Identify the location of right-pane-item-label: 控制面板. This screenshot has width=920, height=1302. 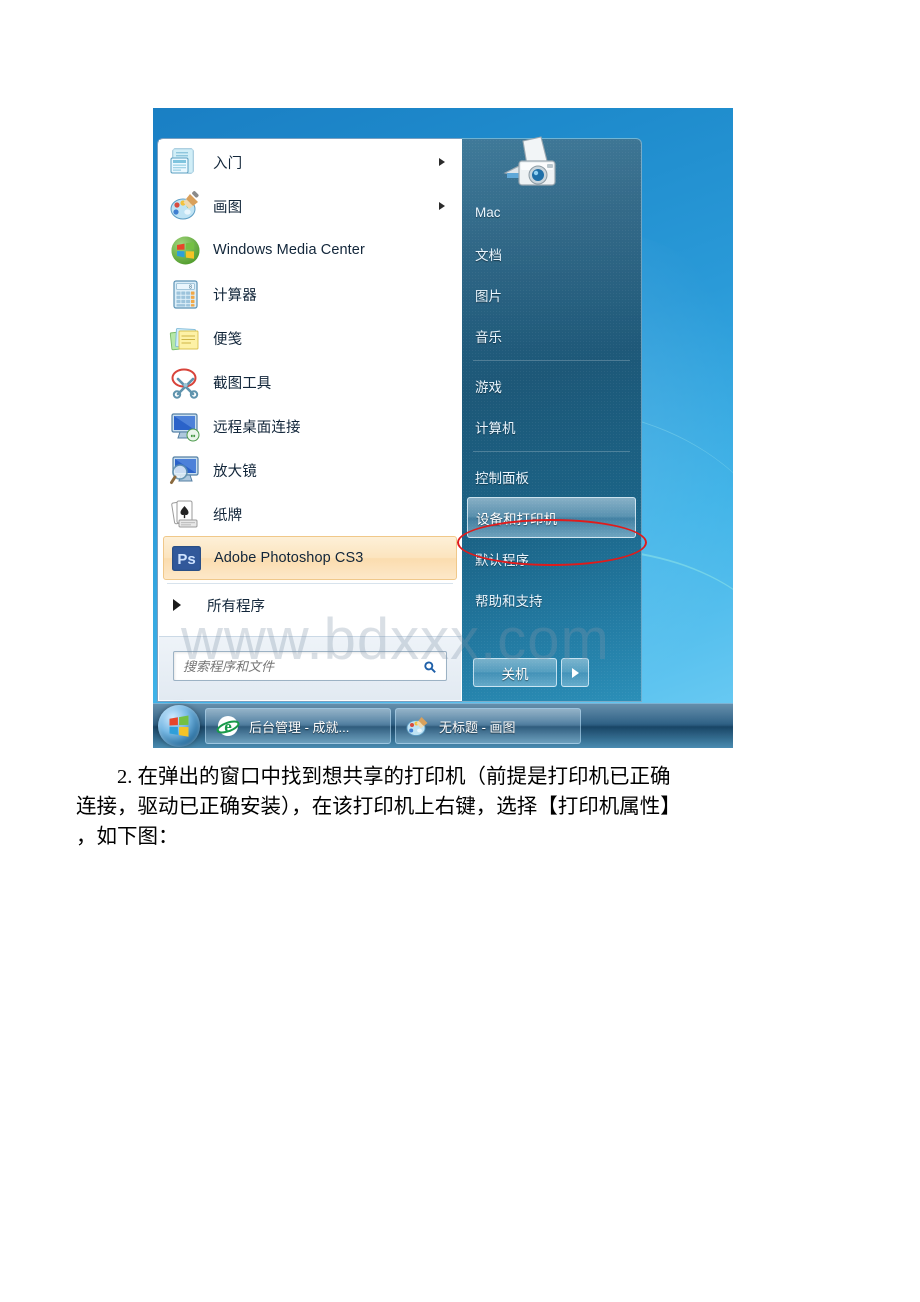
(502, 478).